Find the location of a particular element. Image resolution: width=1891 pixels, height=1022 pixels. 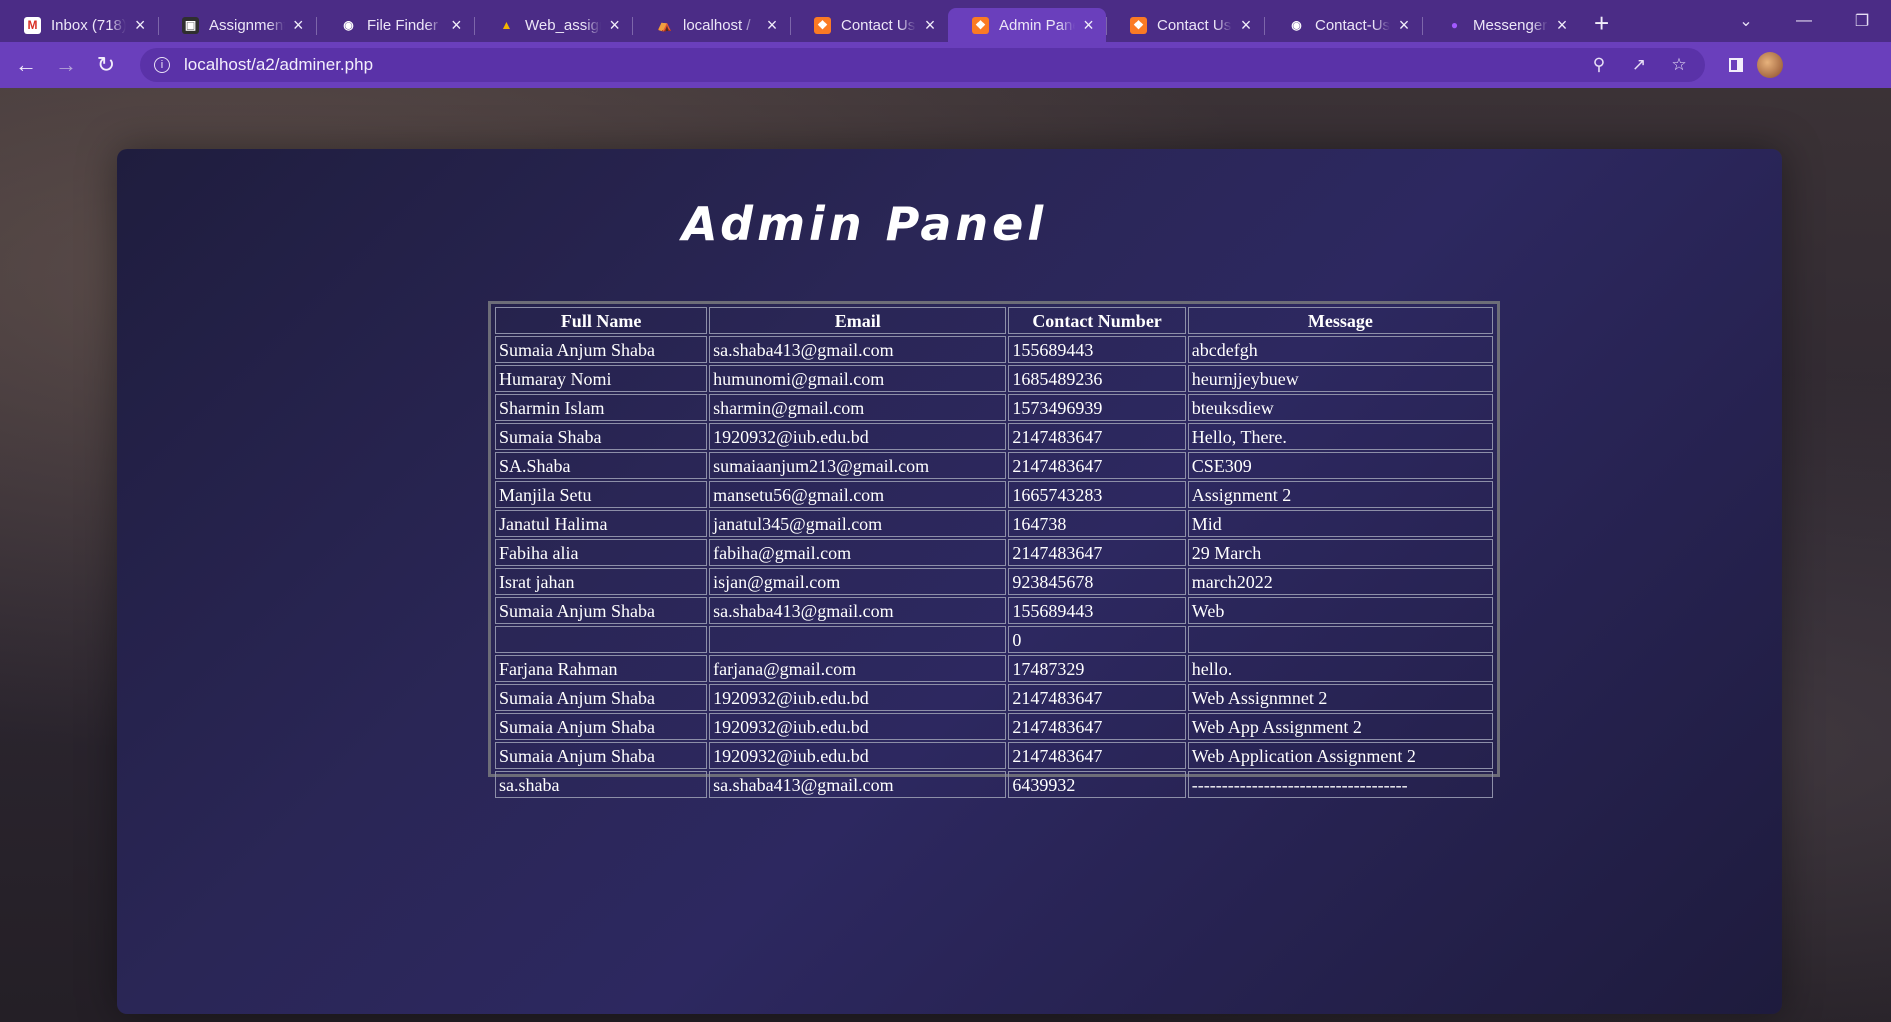

browser-tab: ◉ Contact-Us × is located at coordinates (1343, 25).